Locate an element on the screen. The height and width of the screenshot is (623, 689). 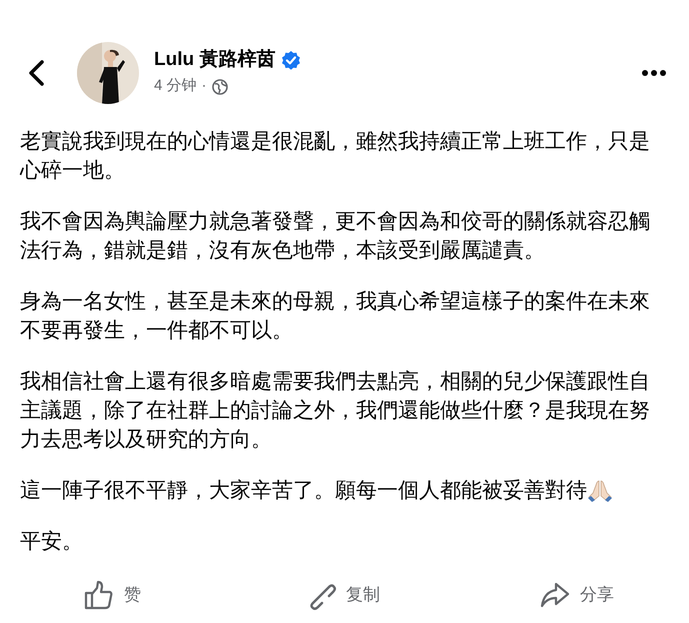
post-paragraph: 我相信社會上還有很多暗處需要我們去點亮，相關的兒少保護跟性自主議題，除了在社群上的討論之外，我們還能做些什麼？是我現在努力去思考以及研究的方向。 is located at coordinates (335, 411).